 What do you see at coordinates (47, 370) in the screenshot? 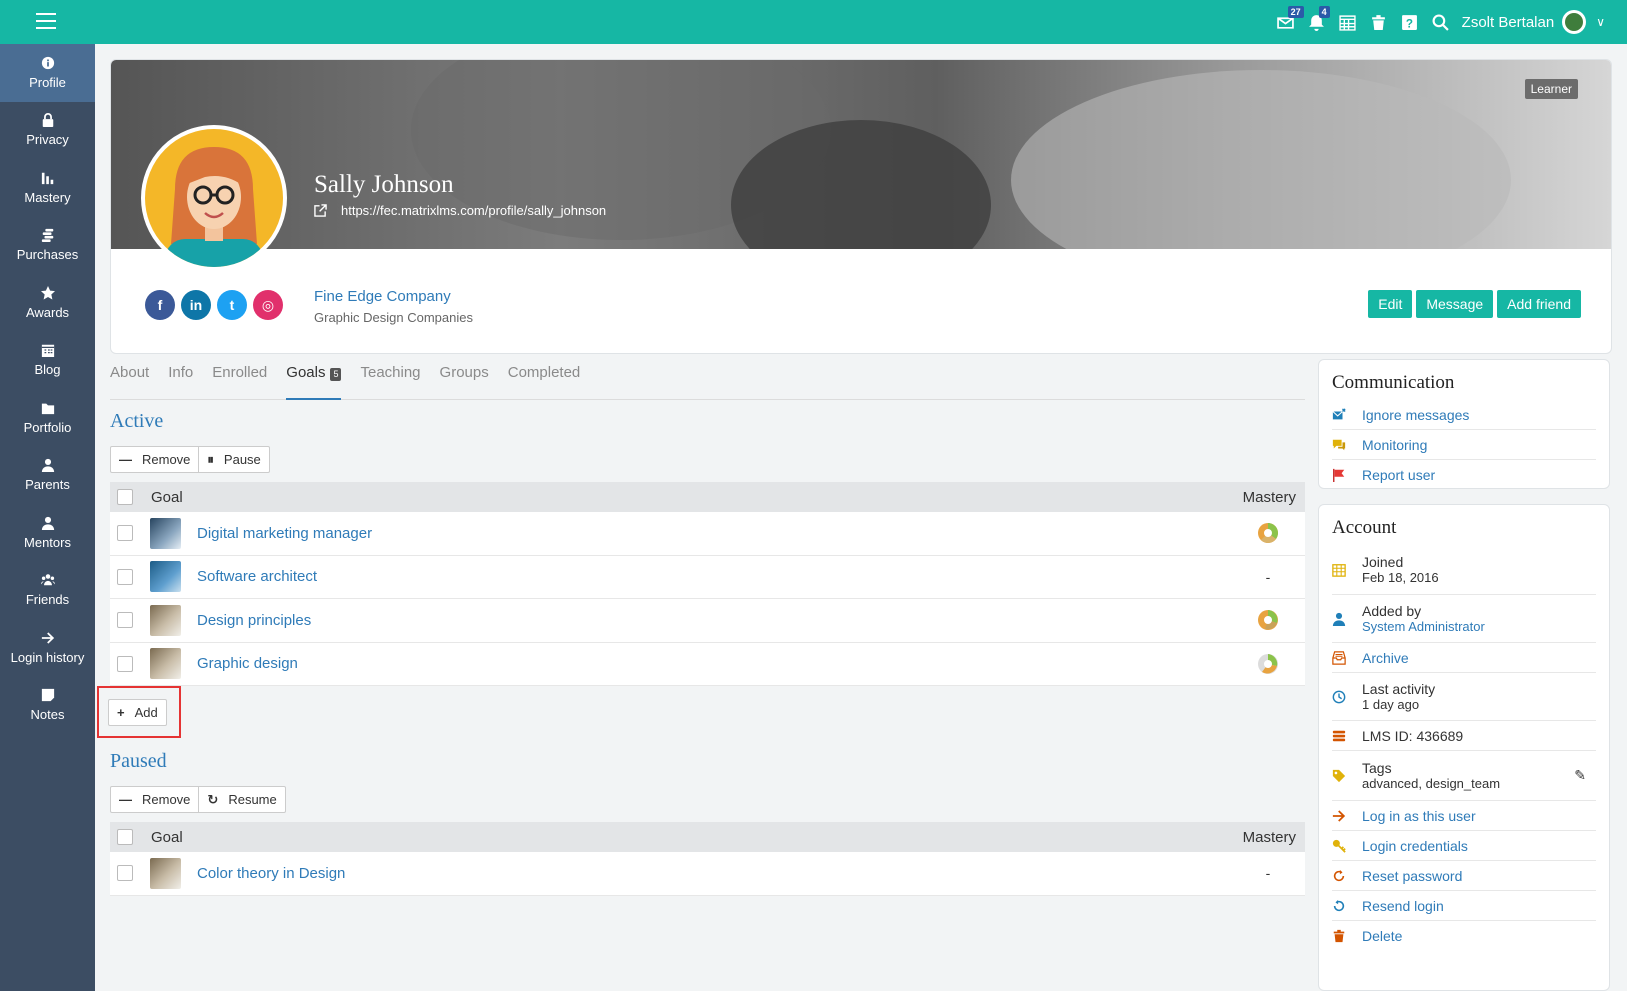
I see `sidebar-item-label: Blog` at bounding box center [47, 370].